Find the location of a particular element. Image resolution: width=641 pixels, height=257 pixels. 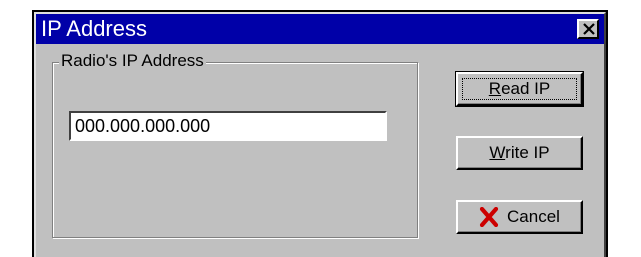

write-ip-button: Write IP is located at coordinates (519, 153).